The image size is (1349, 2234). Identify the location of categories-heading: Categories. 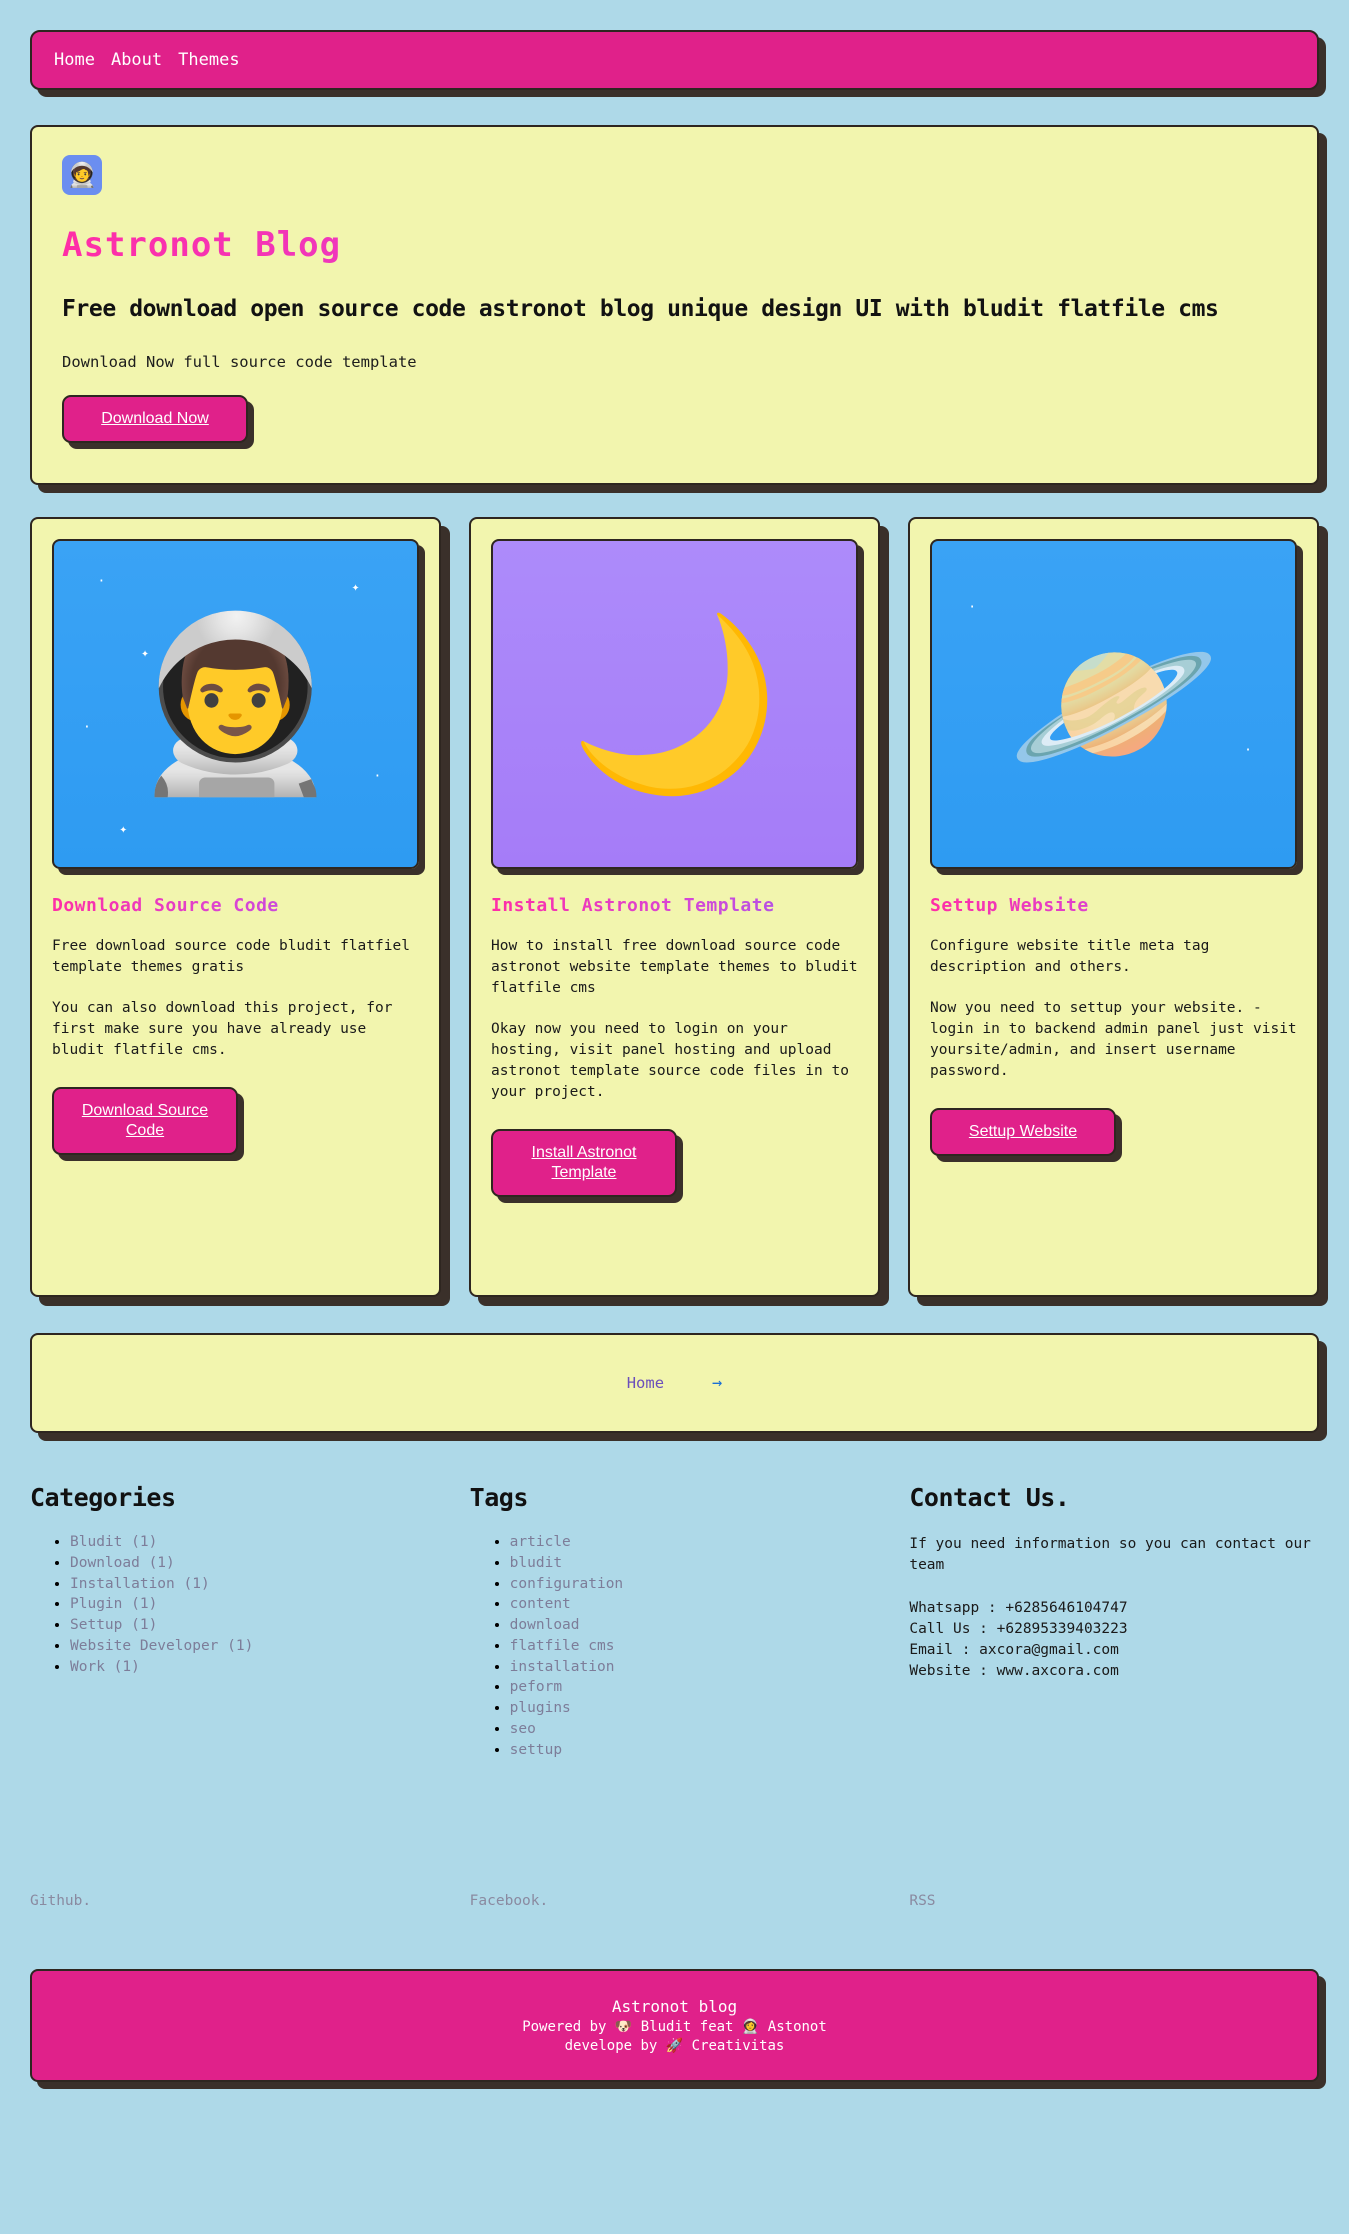
(103, 1498).